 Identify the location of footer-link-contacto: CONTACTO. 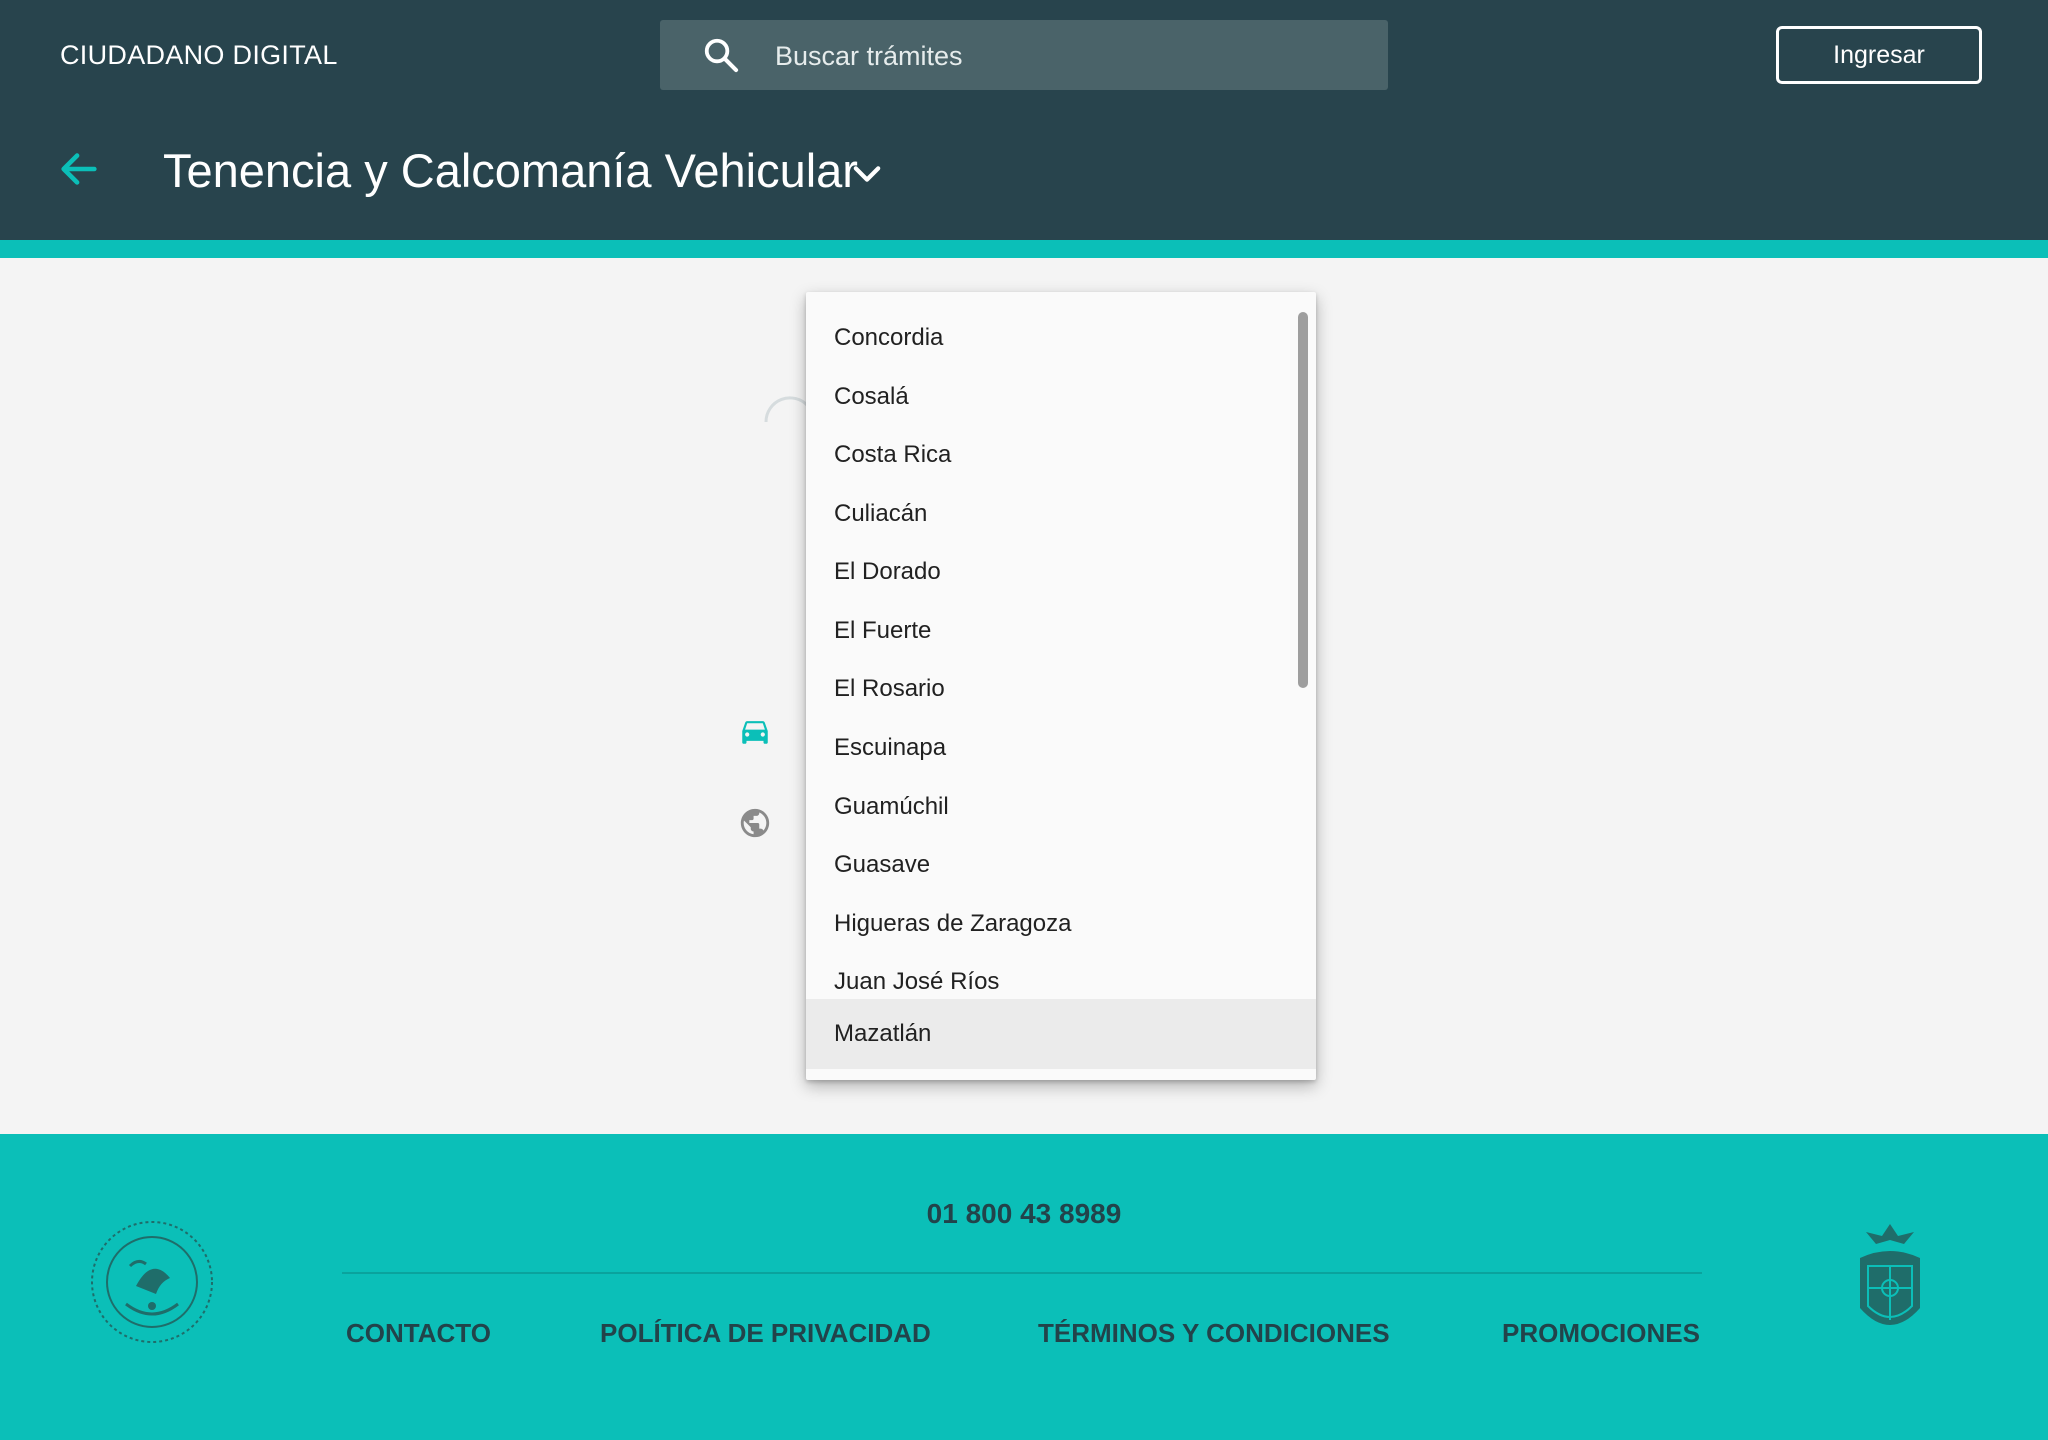
(418, 1333).